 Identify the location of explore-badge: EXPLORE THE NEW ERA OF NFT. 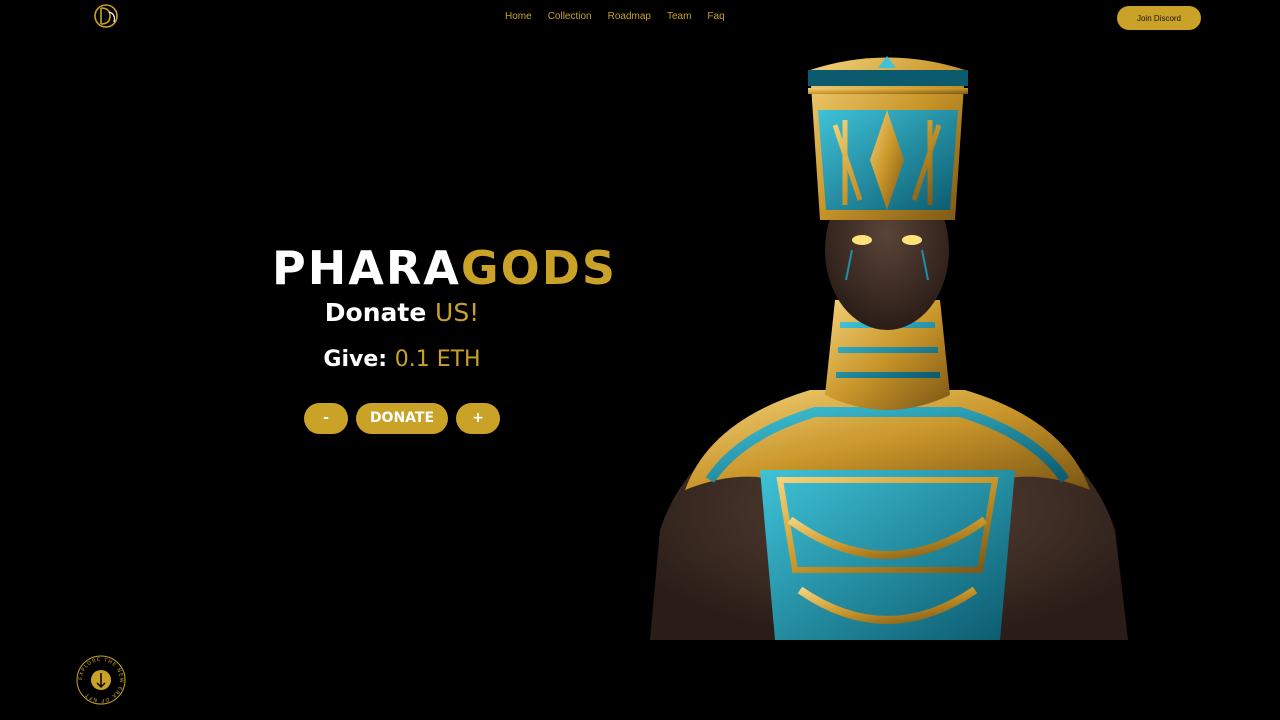
(101, 680).